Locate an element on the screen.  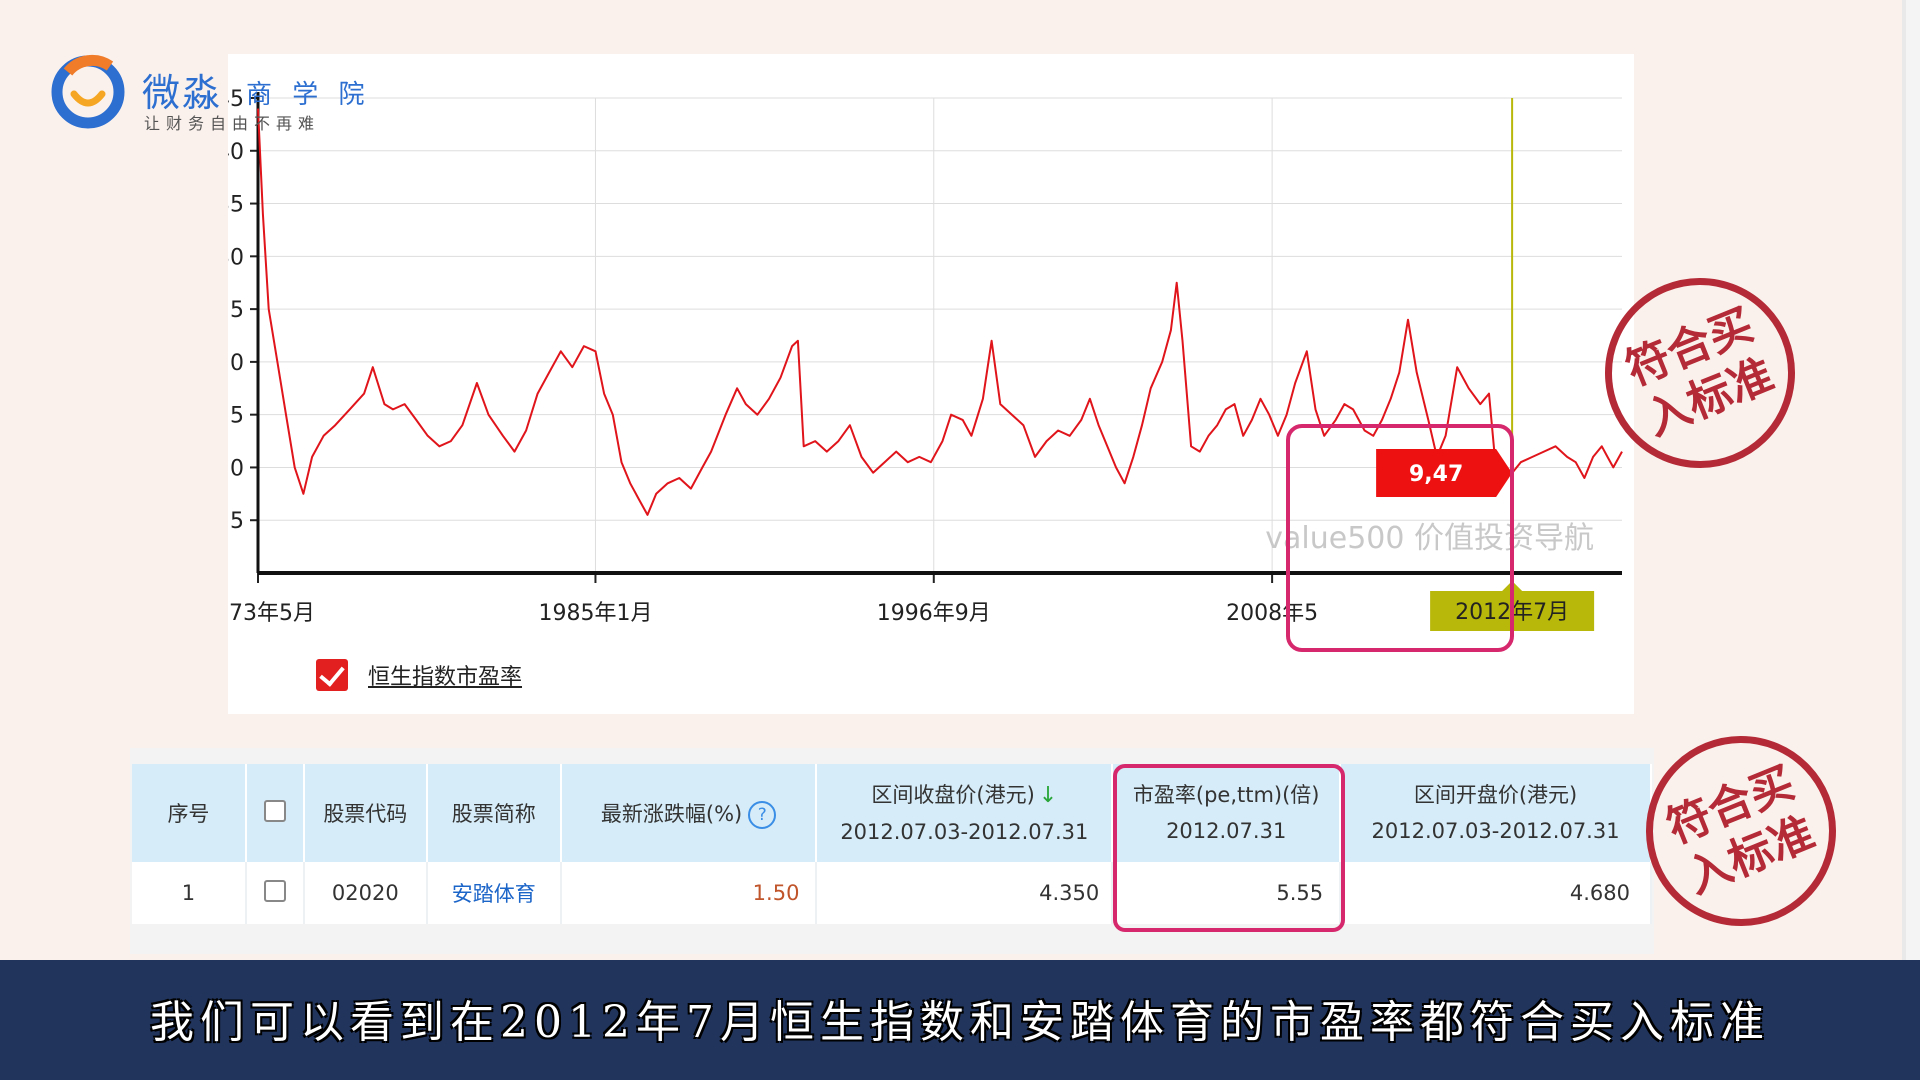
logo-brand-suffix: 商 学 院 is located at coordinates (308, 95).